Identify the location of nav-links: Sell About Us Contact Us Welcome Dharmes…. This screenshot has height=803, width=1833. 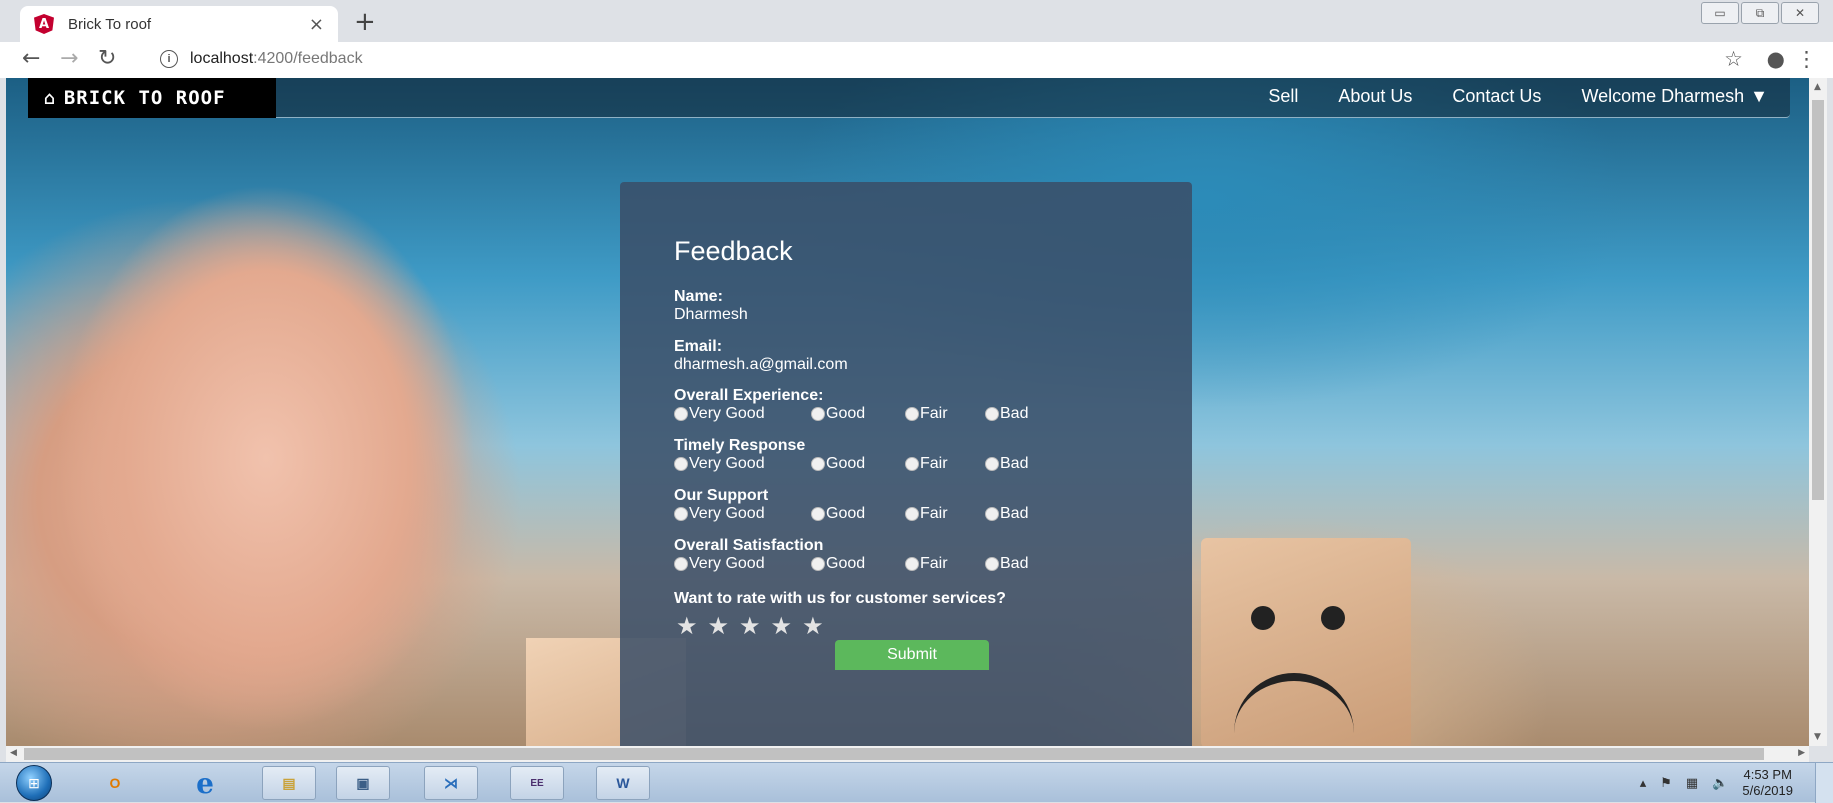
(1518, 96).